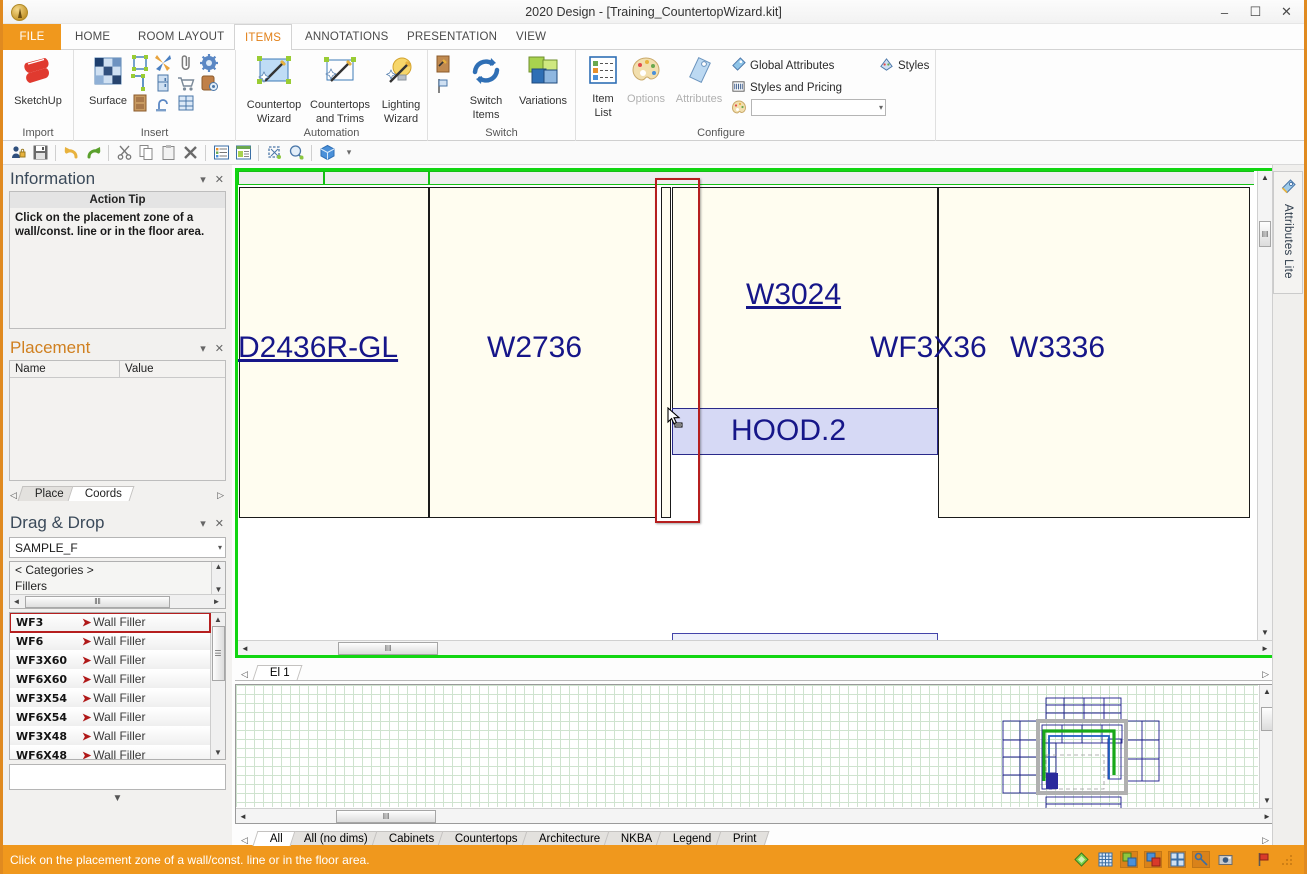  I want to click on tab-items: ITEMS, so click(263, 37).